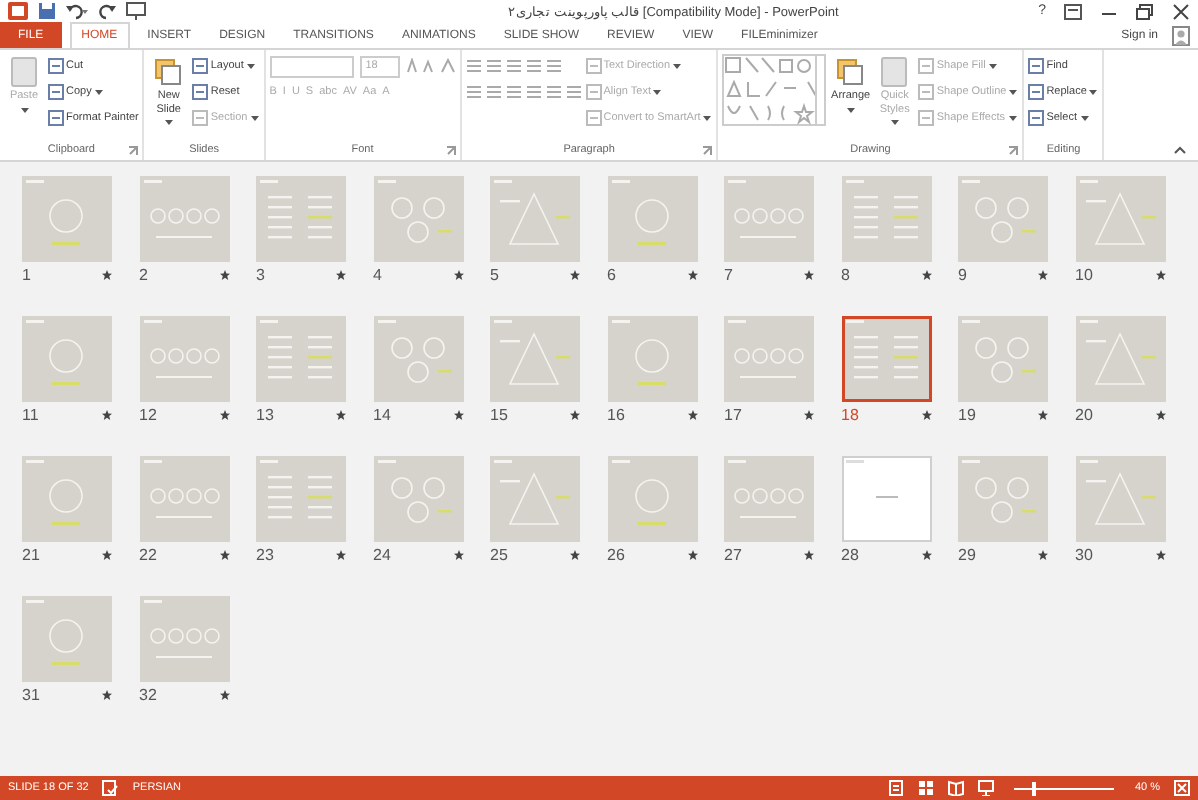 This screenshot has width=1198, height=800. Describe the element at coordinates (956, 788) in the screenshot. I see `reading-view-icon` at that location.